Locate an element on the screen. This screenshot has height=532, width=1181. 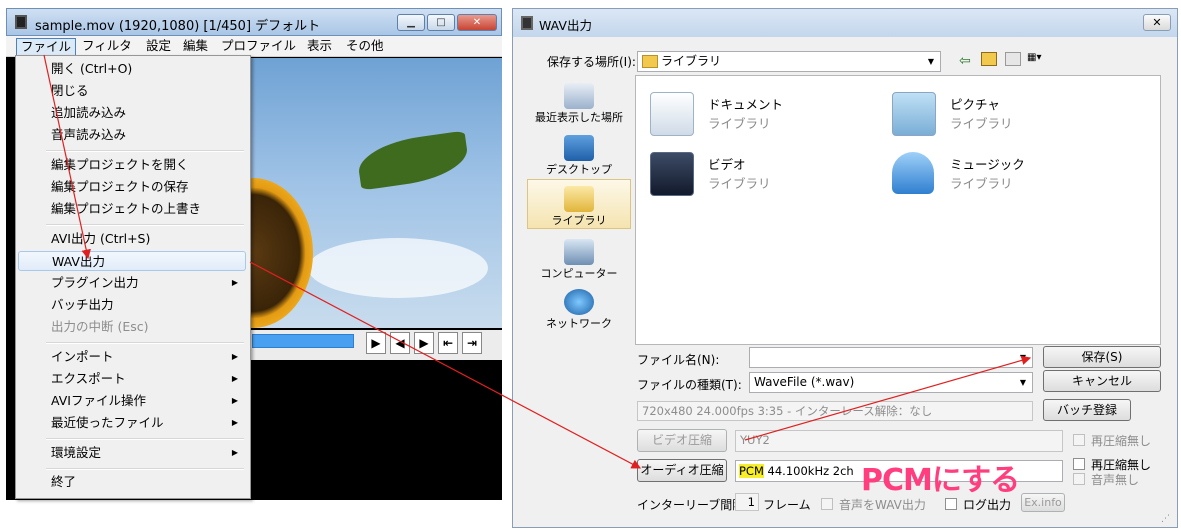
menu-profile: プロファイル is located at coordinates (258, 46).